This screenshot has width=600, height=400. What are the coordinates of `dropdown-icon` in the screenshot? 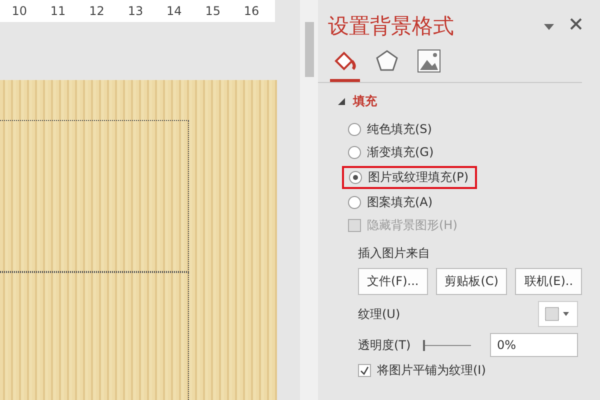 It's located at (566, 314).